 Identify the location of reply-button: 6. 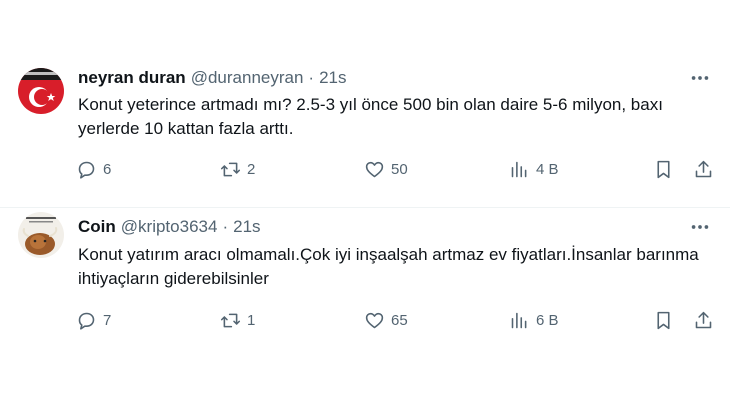
(93, 169).